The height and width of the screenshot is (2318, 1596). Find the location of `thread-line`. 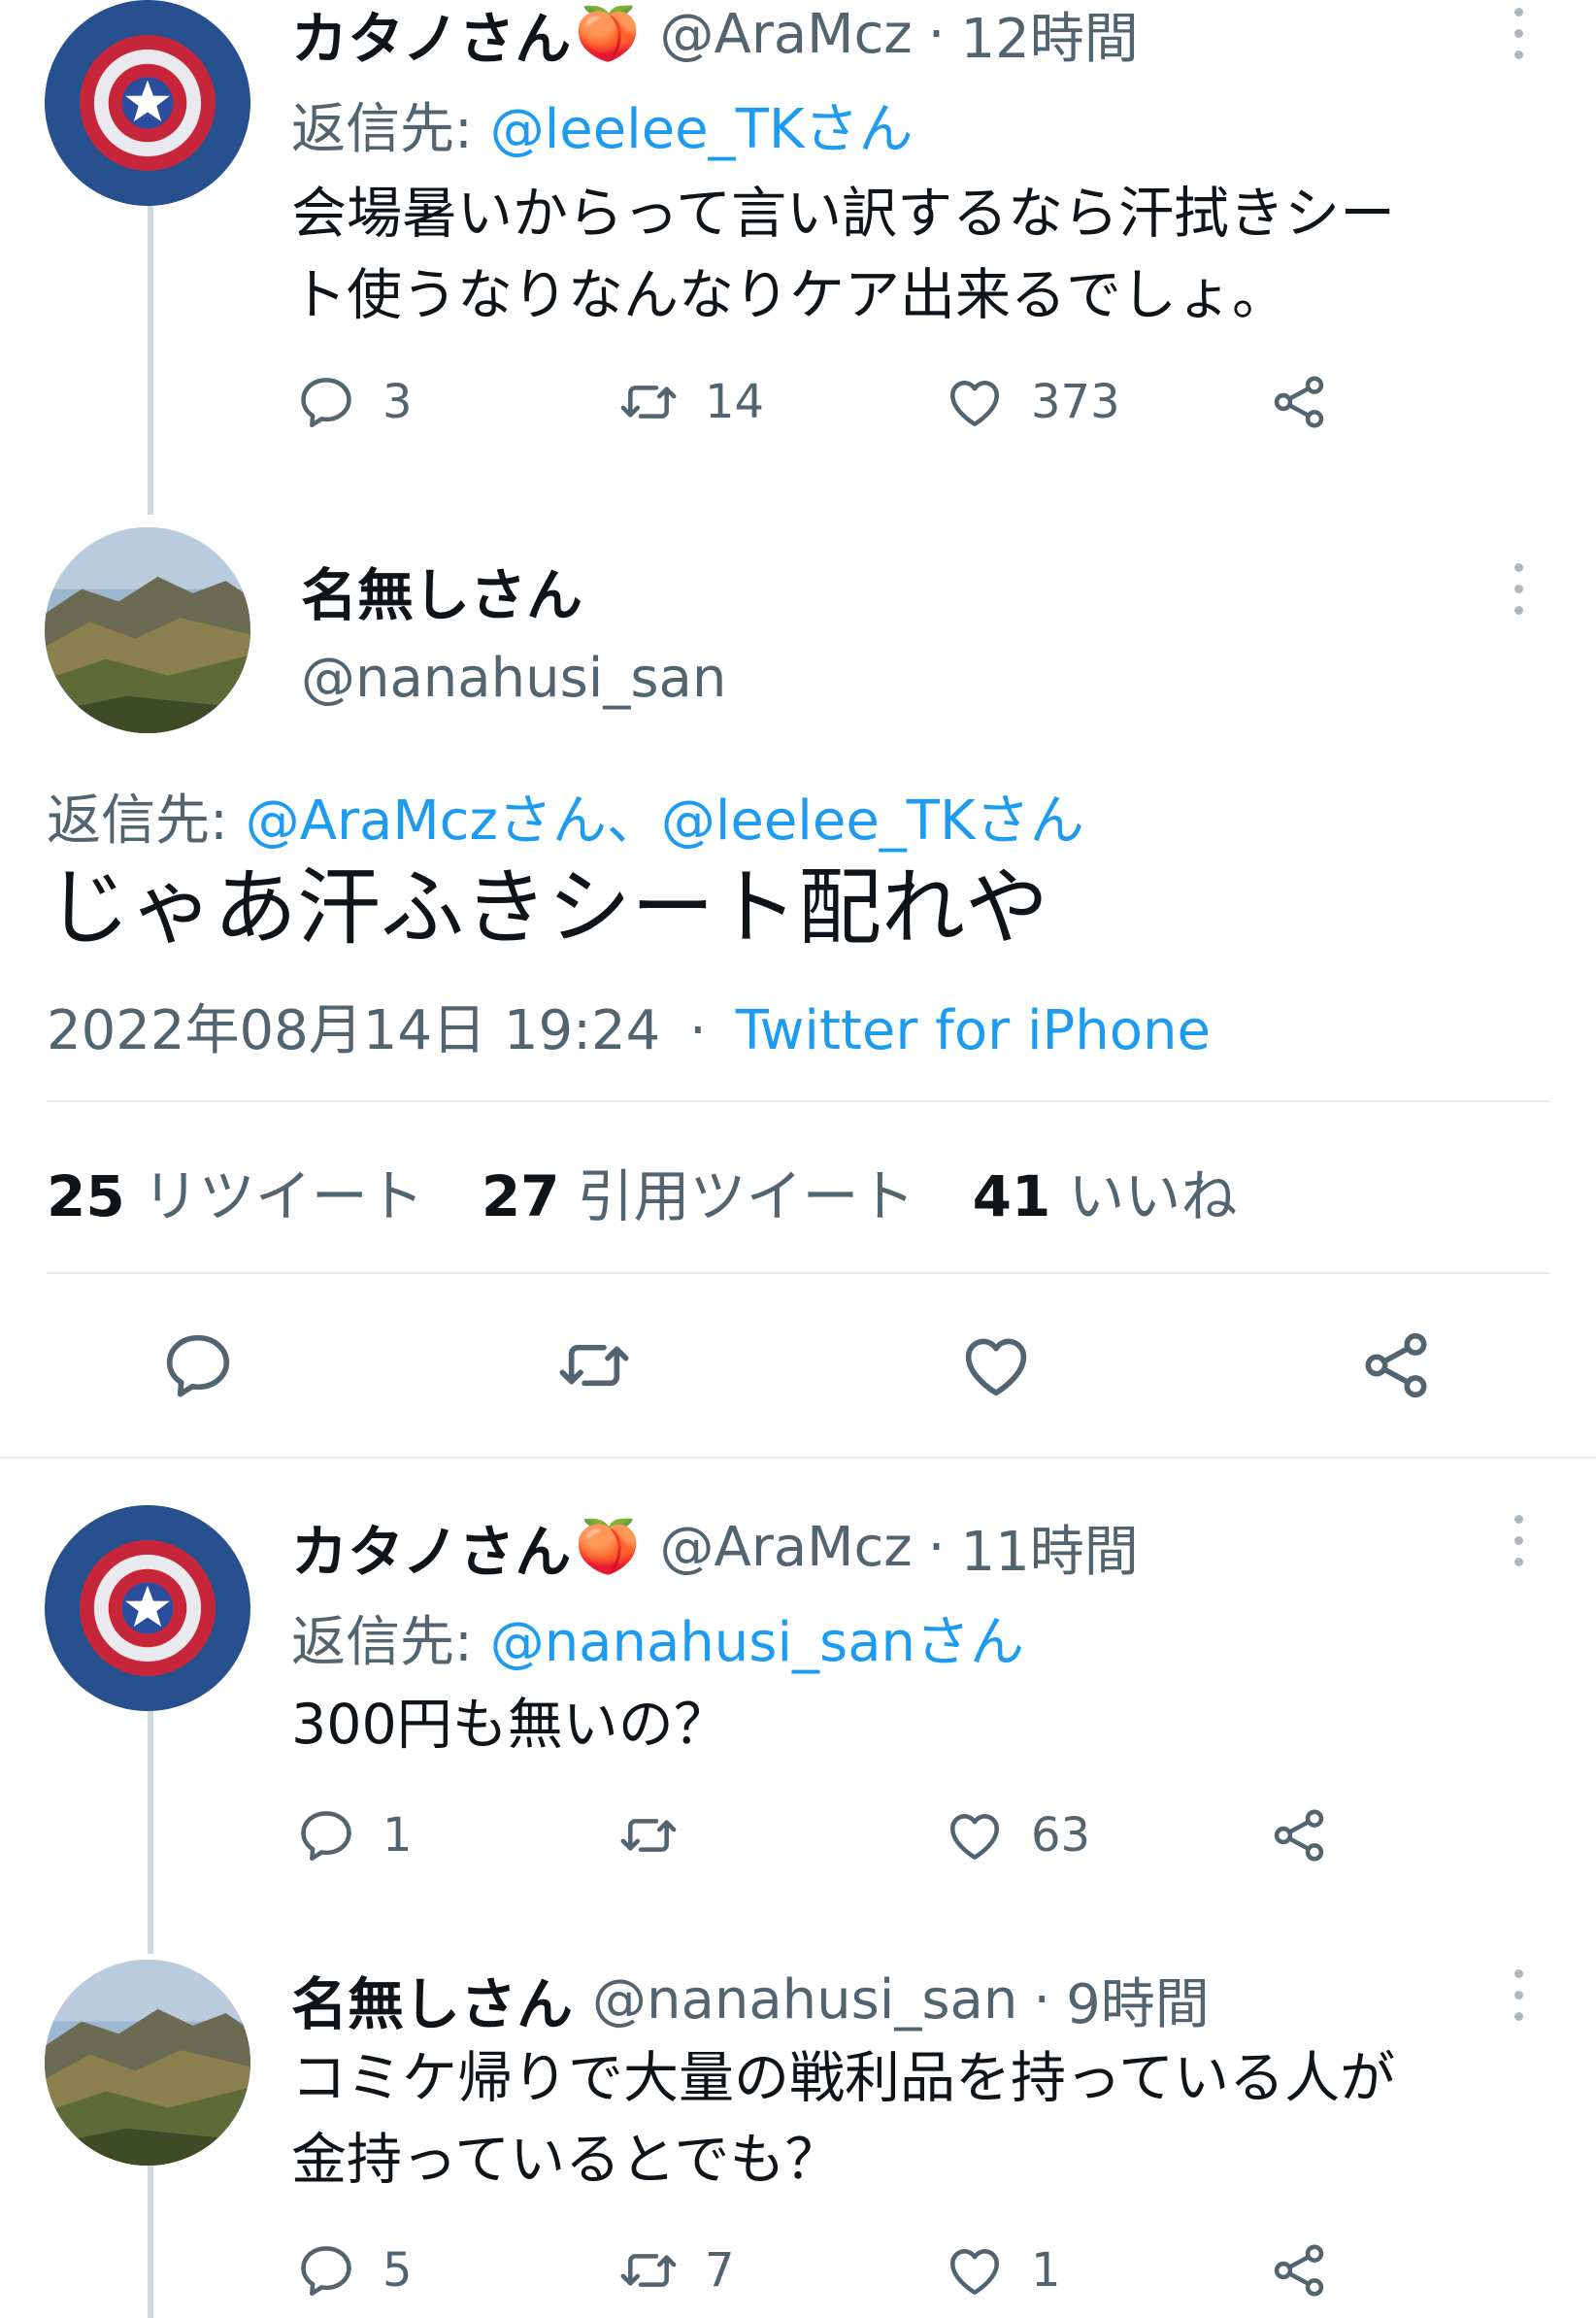

thread-line is located at coordinates (150, 360).